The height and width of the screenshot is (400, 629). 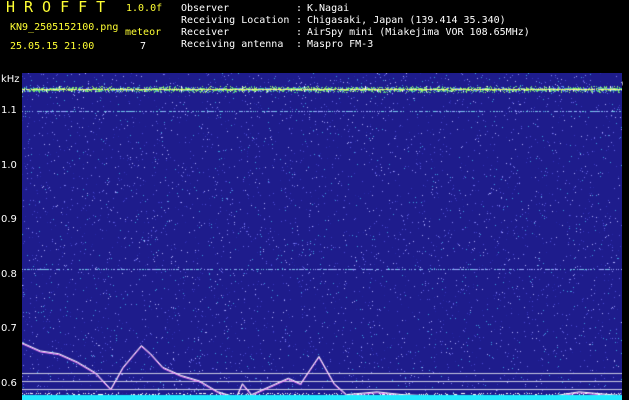 I want to click on antenna-value: Maspro FM-3, so click(x=340, y=44).